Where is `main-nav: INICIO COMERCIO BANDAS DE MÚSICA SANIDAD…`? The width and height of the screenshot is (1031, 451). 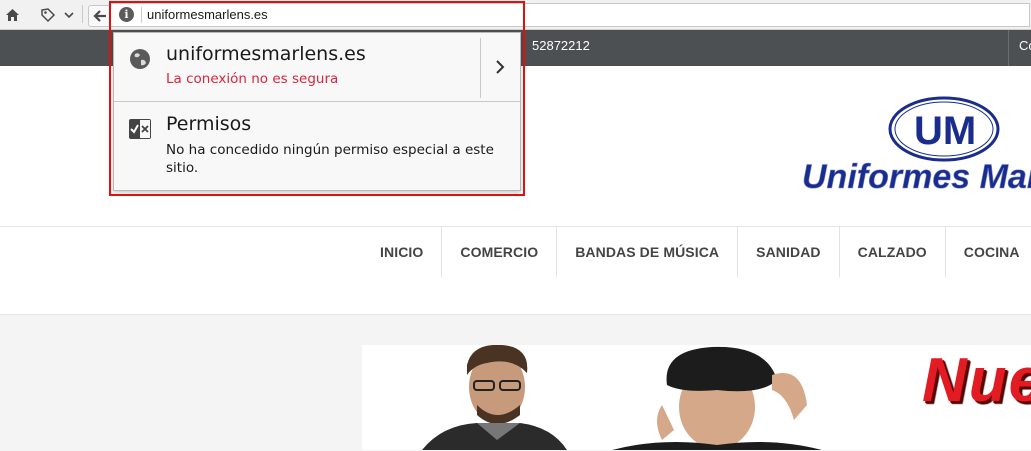
main-nav: INICIO COMERCIO BANDAS DE MÚSICA SANIDAD… is located at coordinates (696, 252).